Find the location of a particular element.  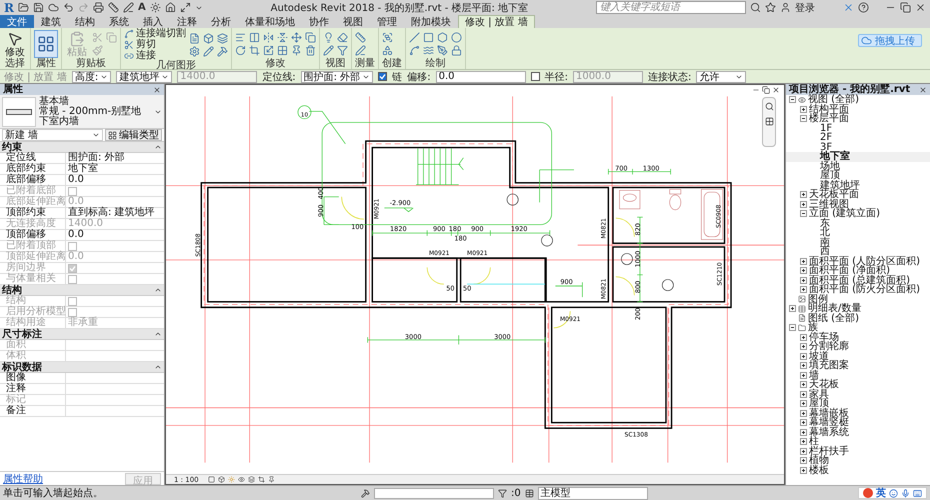

tree-item: 族 is located at coordinates (858, 327).